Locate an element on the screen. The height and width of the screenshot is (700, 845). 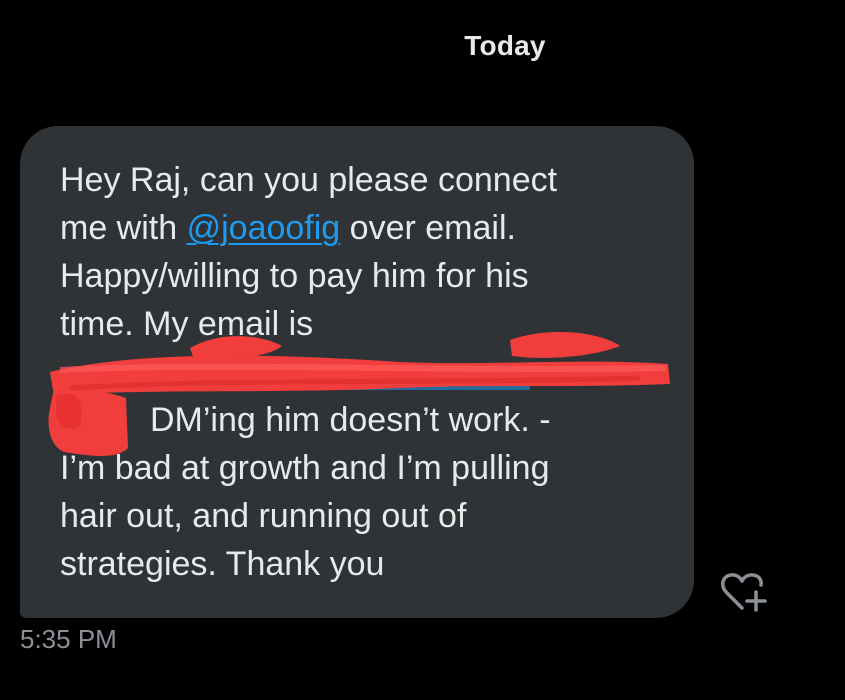
add-reaction-button is located at coordinates (743, 592).